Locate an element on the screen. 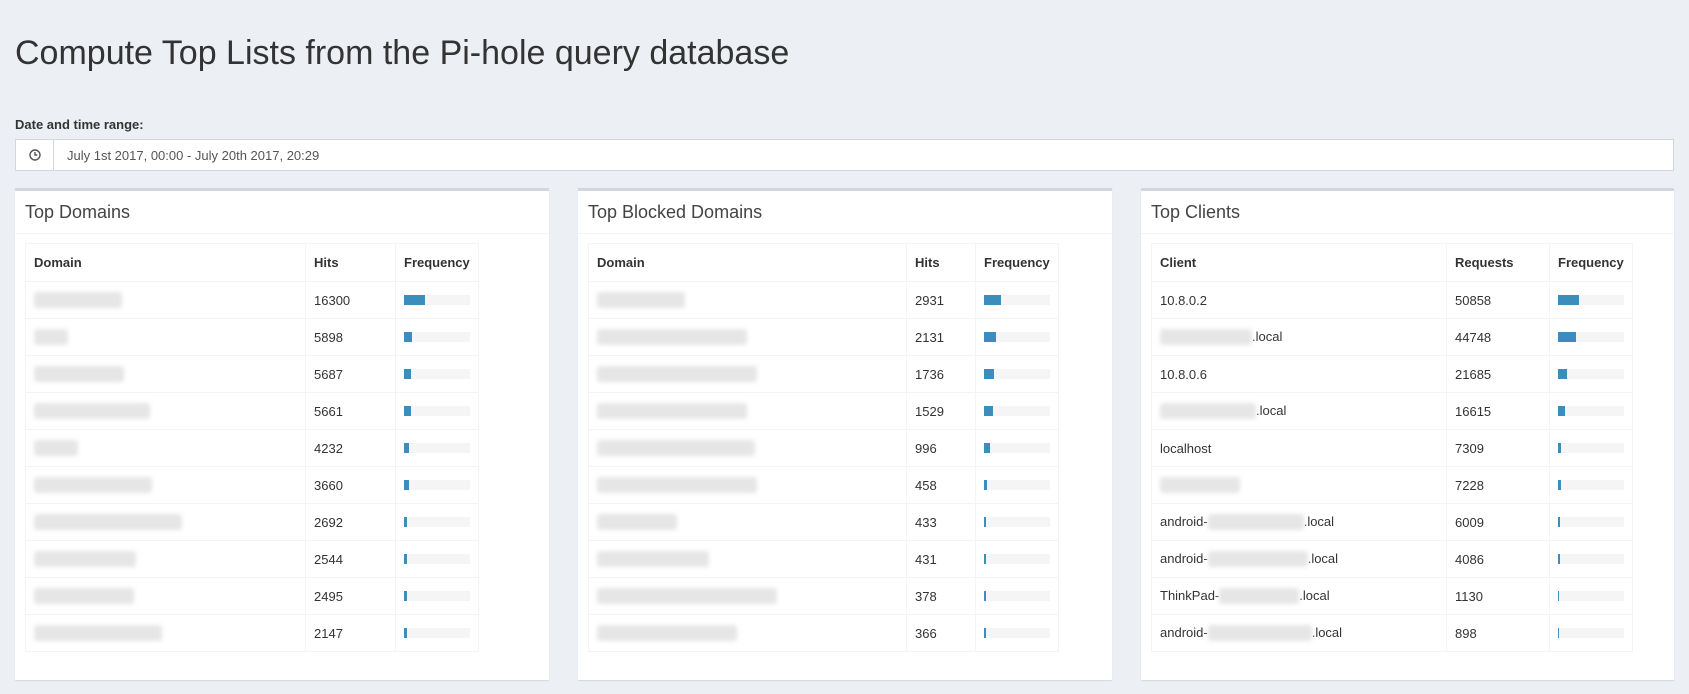  client-name-prefix: ThinkPad- is located at coordinates (1190, 595).